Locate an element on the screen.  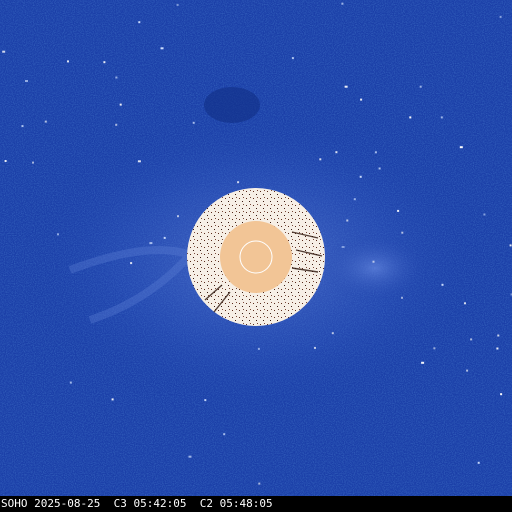
caption-c3-time: 05:42:05 is located at coordinates (160, 503).